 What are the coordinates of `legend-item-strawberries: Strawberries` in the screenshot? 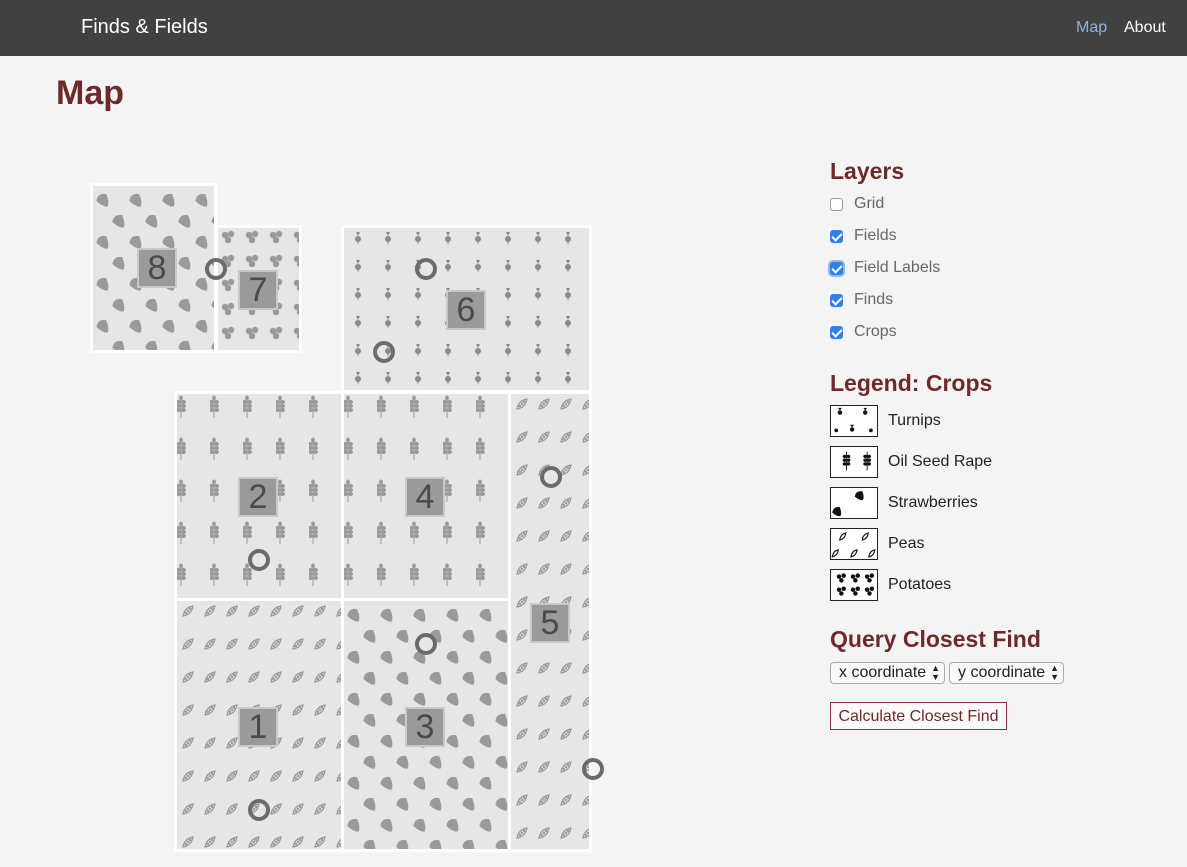 It's located at (904, 503).